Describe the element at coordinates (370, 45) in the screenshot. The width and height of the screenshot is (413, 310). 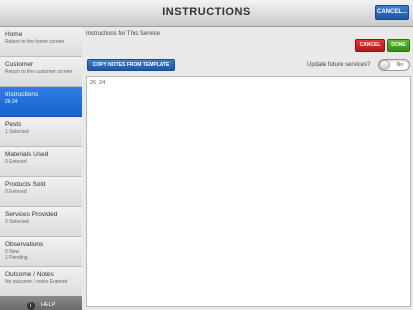
I see `cancel-button: CANCEL` at that location.